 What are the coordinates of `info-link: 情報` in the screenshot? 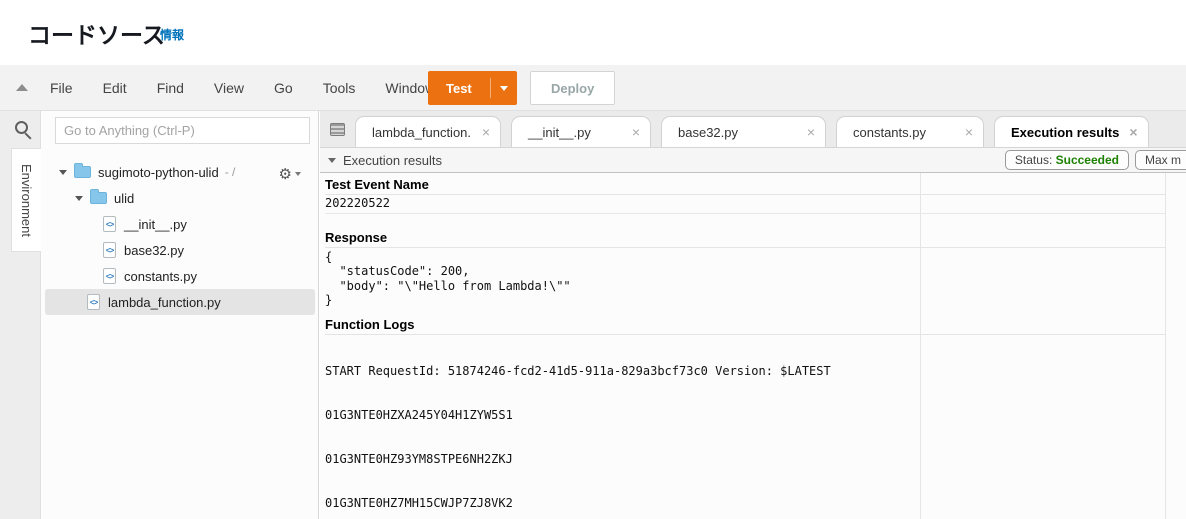 It's located at (172, 34).